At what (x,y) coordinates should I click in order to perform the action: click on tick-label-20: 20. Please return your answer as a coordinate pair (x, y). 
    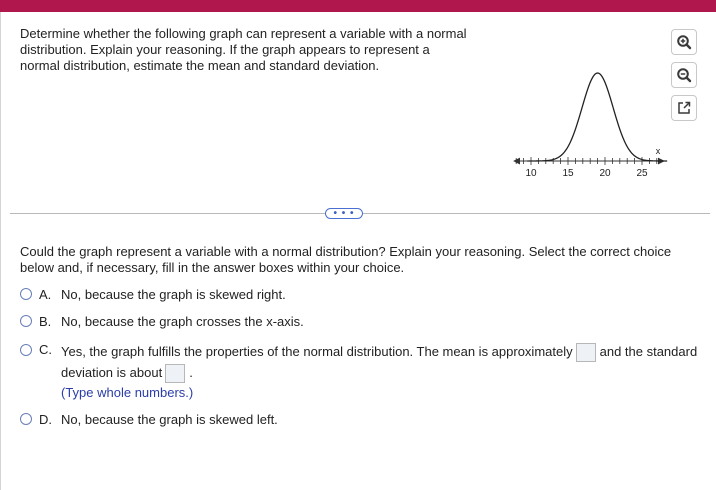
    Looking at the image, I should click on (605, 173).